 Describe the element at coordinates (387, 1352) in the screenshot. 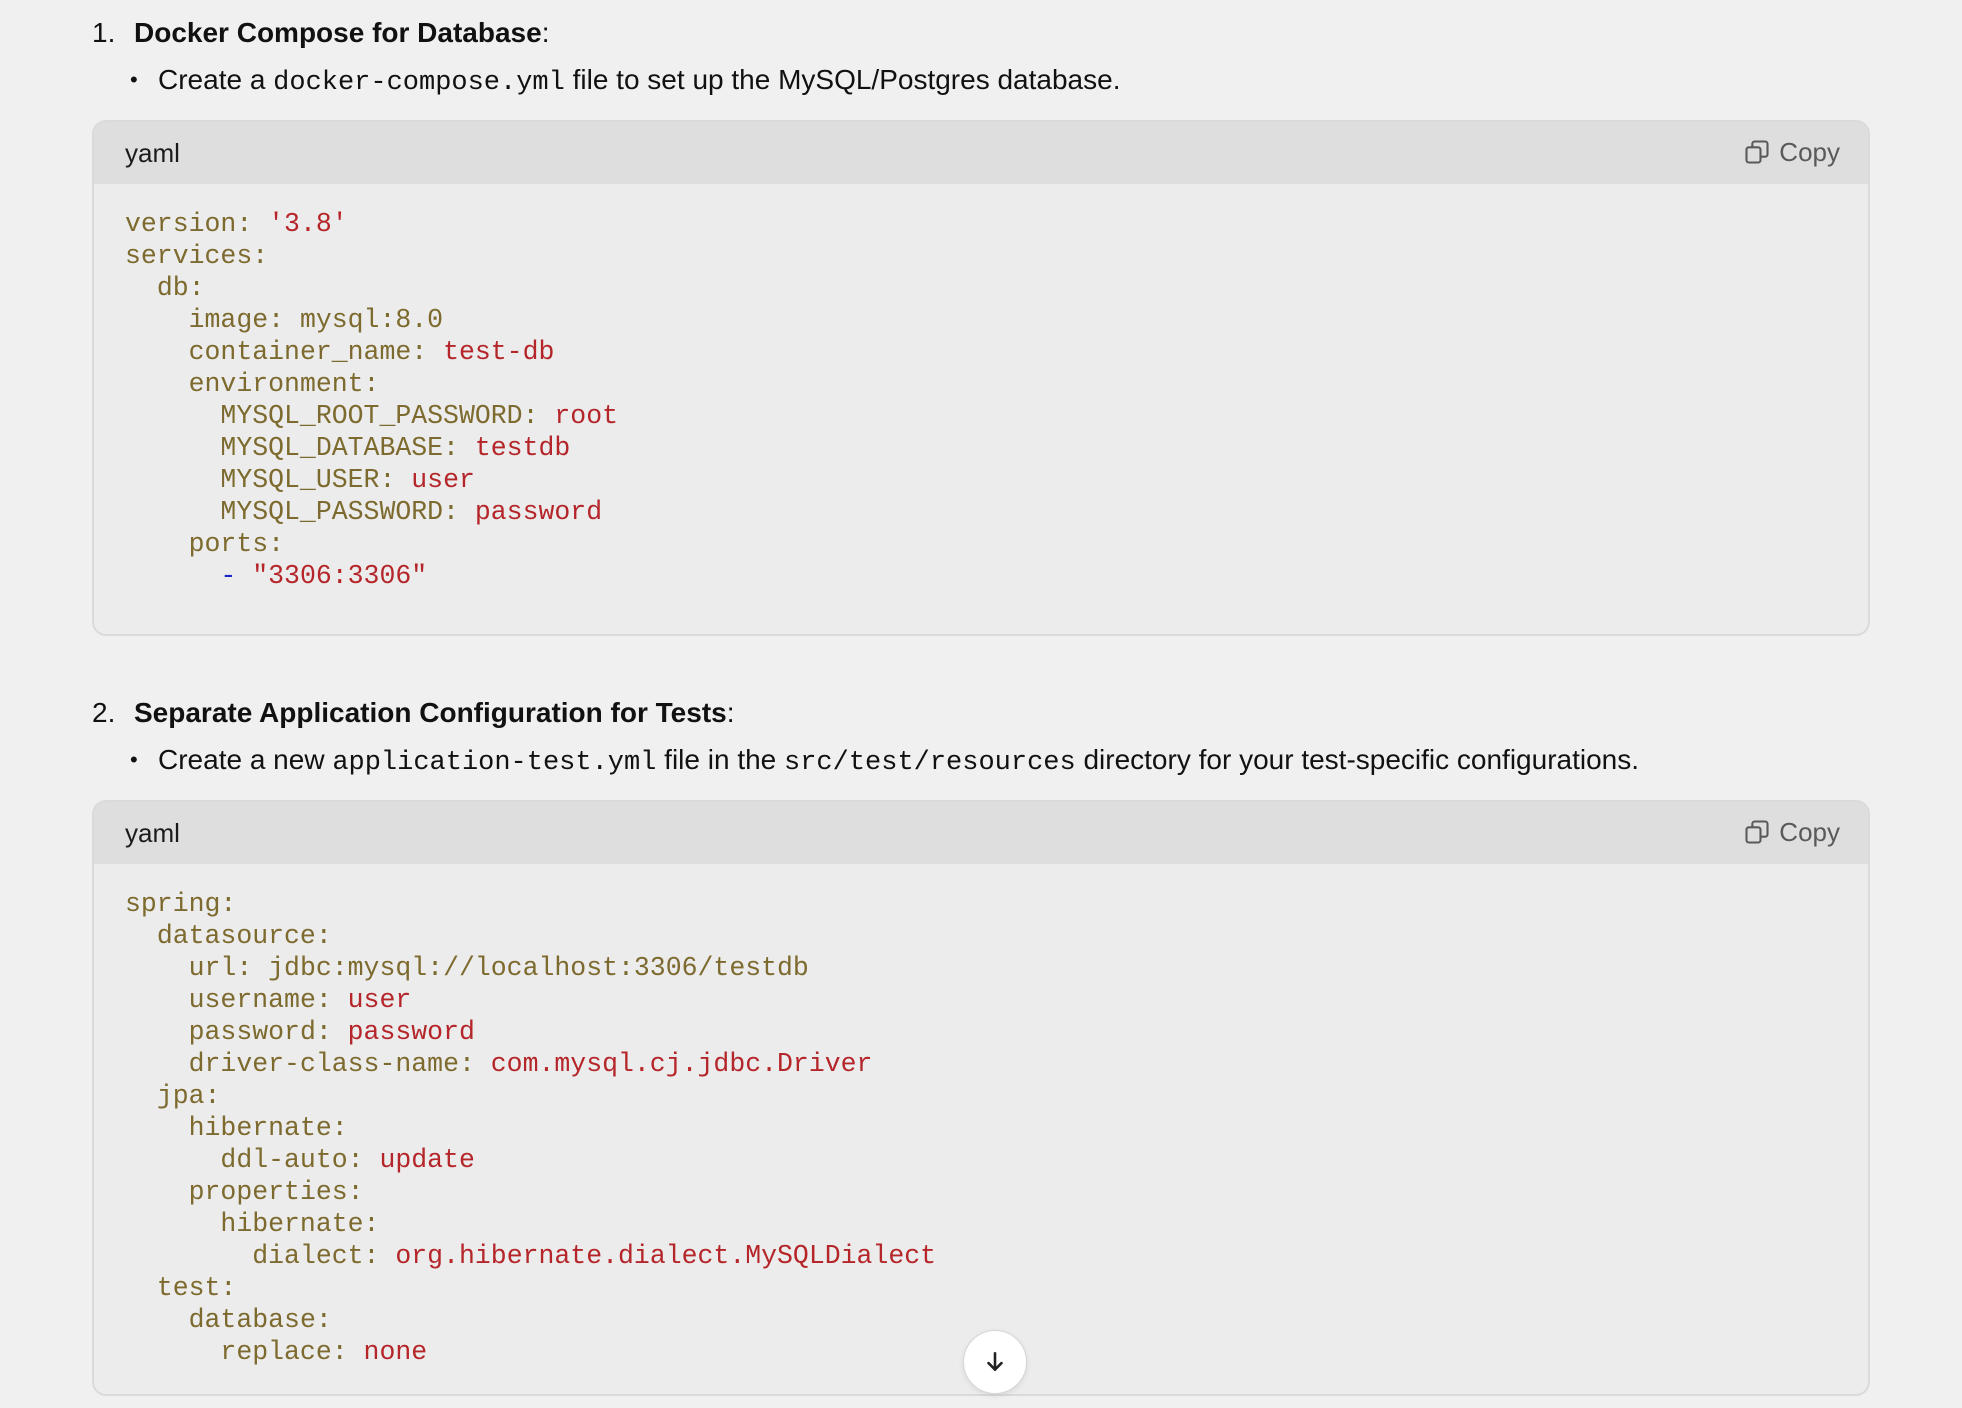

I see `code-value: none` at that location.